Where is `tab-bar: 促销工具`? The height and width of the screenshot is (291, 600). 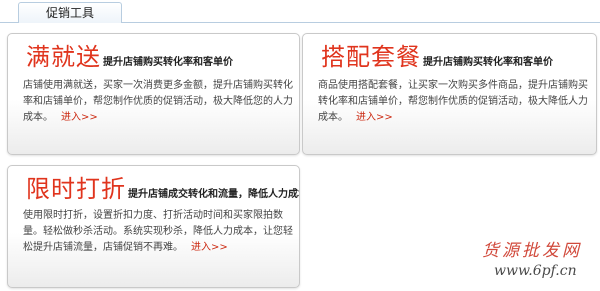
tab-bar: 促销工具 is located at coordinates (300, 13).